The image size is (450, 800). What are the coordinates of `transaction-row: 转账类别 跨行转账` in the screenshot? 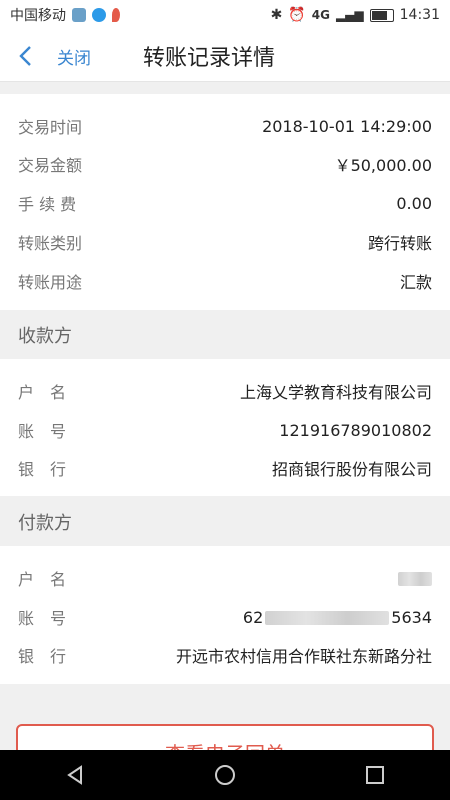 It's located at (225, 242).